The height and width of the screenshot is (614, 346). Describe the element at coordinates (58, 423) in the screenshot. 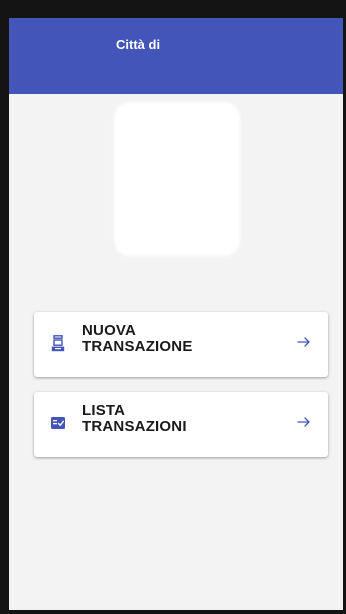

I see `receipt-list-icon` at that location.